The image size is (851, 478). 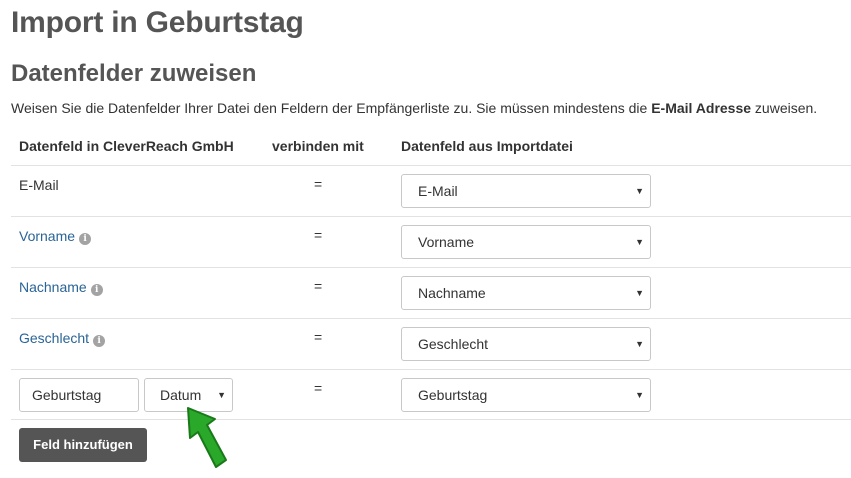 I want to click on intro-bold: E-Mail Adresse, so click(x=701, y=108).